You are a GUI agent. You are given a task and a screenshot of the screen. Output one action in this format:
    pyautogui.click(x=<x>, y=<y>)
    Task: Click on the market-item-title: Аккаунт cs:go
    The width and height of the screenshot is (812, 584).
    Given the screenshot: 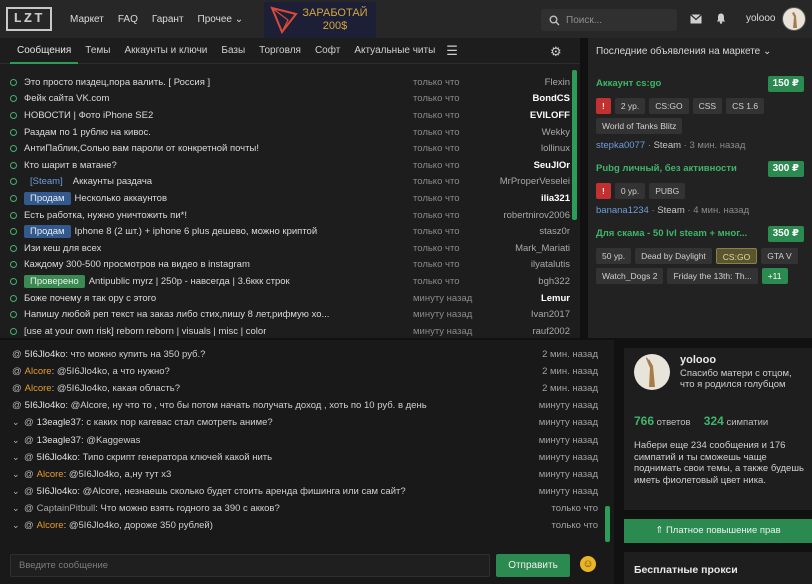 What is the action you would take?
    pyautogui.click(x=676, y=84)
    